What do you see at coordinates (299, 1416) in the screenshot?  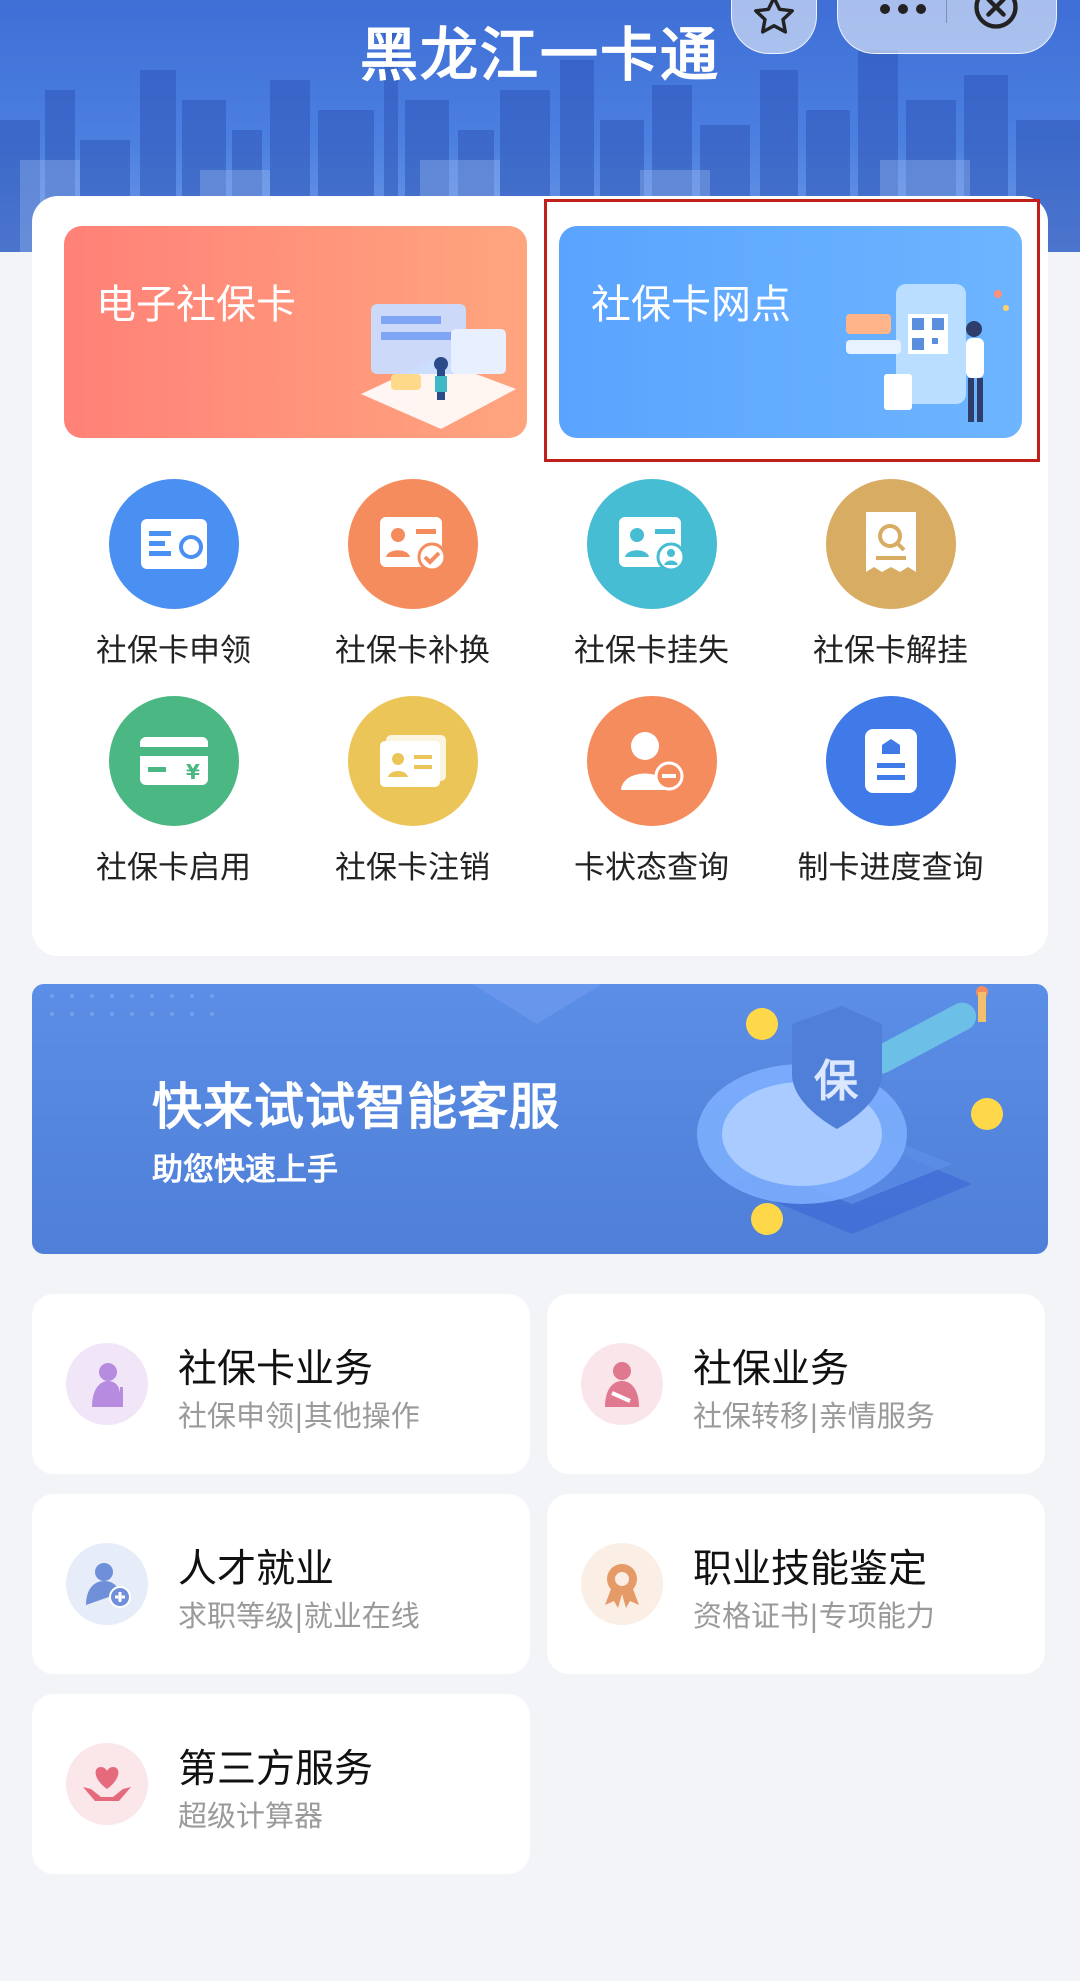 I see `service-subtitle: 社保申领|其他操作` at bounding box center [299, 1416].